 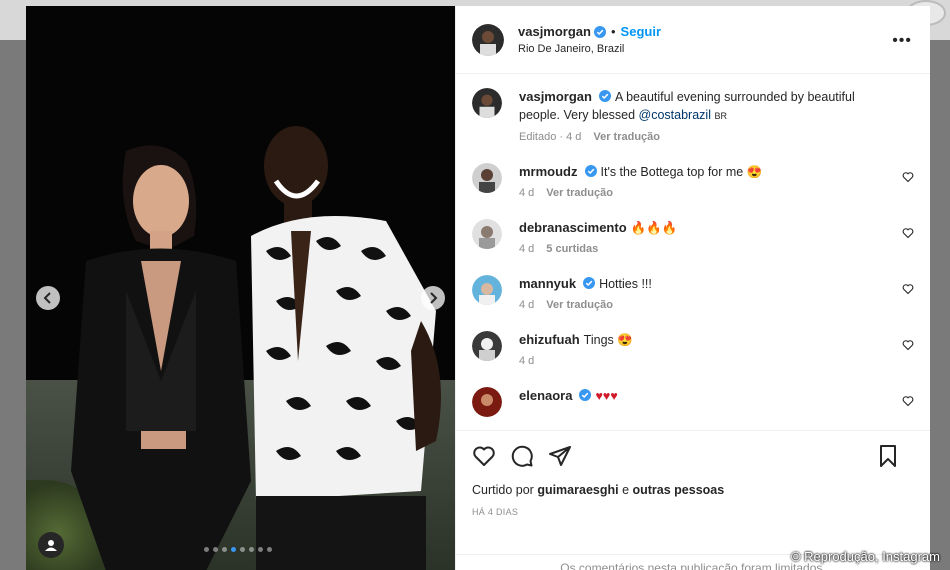 I want to click on chevron-right-icon, so click(x=434, y=298).